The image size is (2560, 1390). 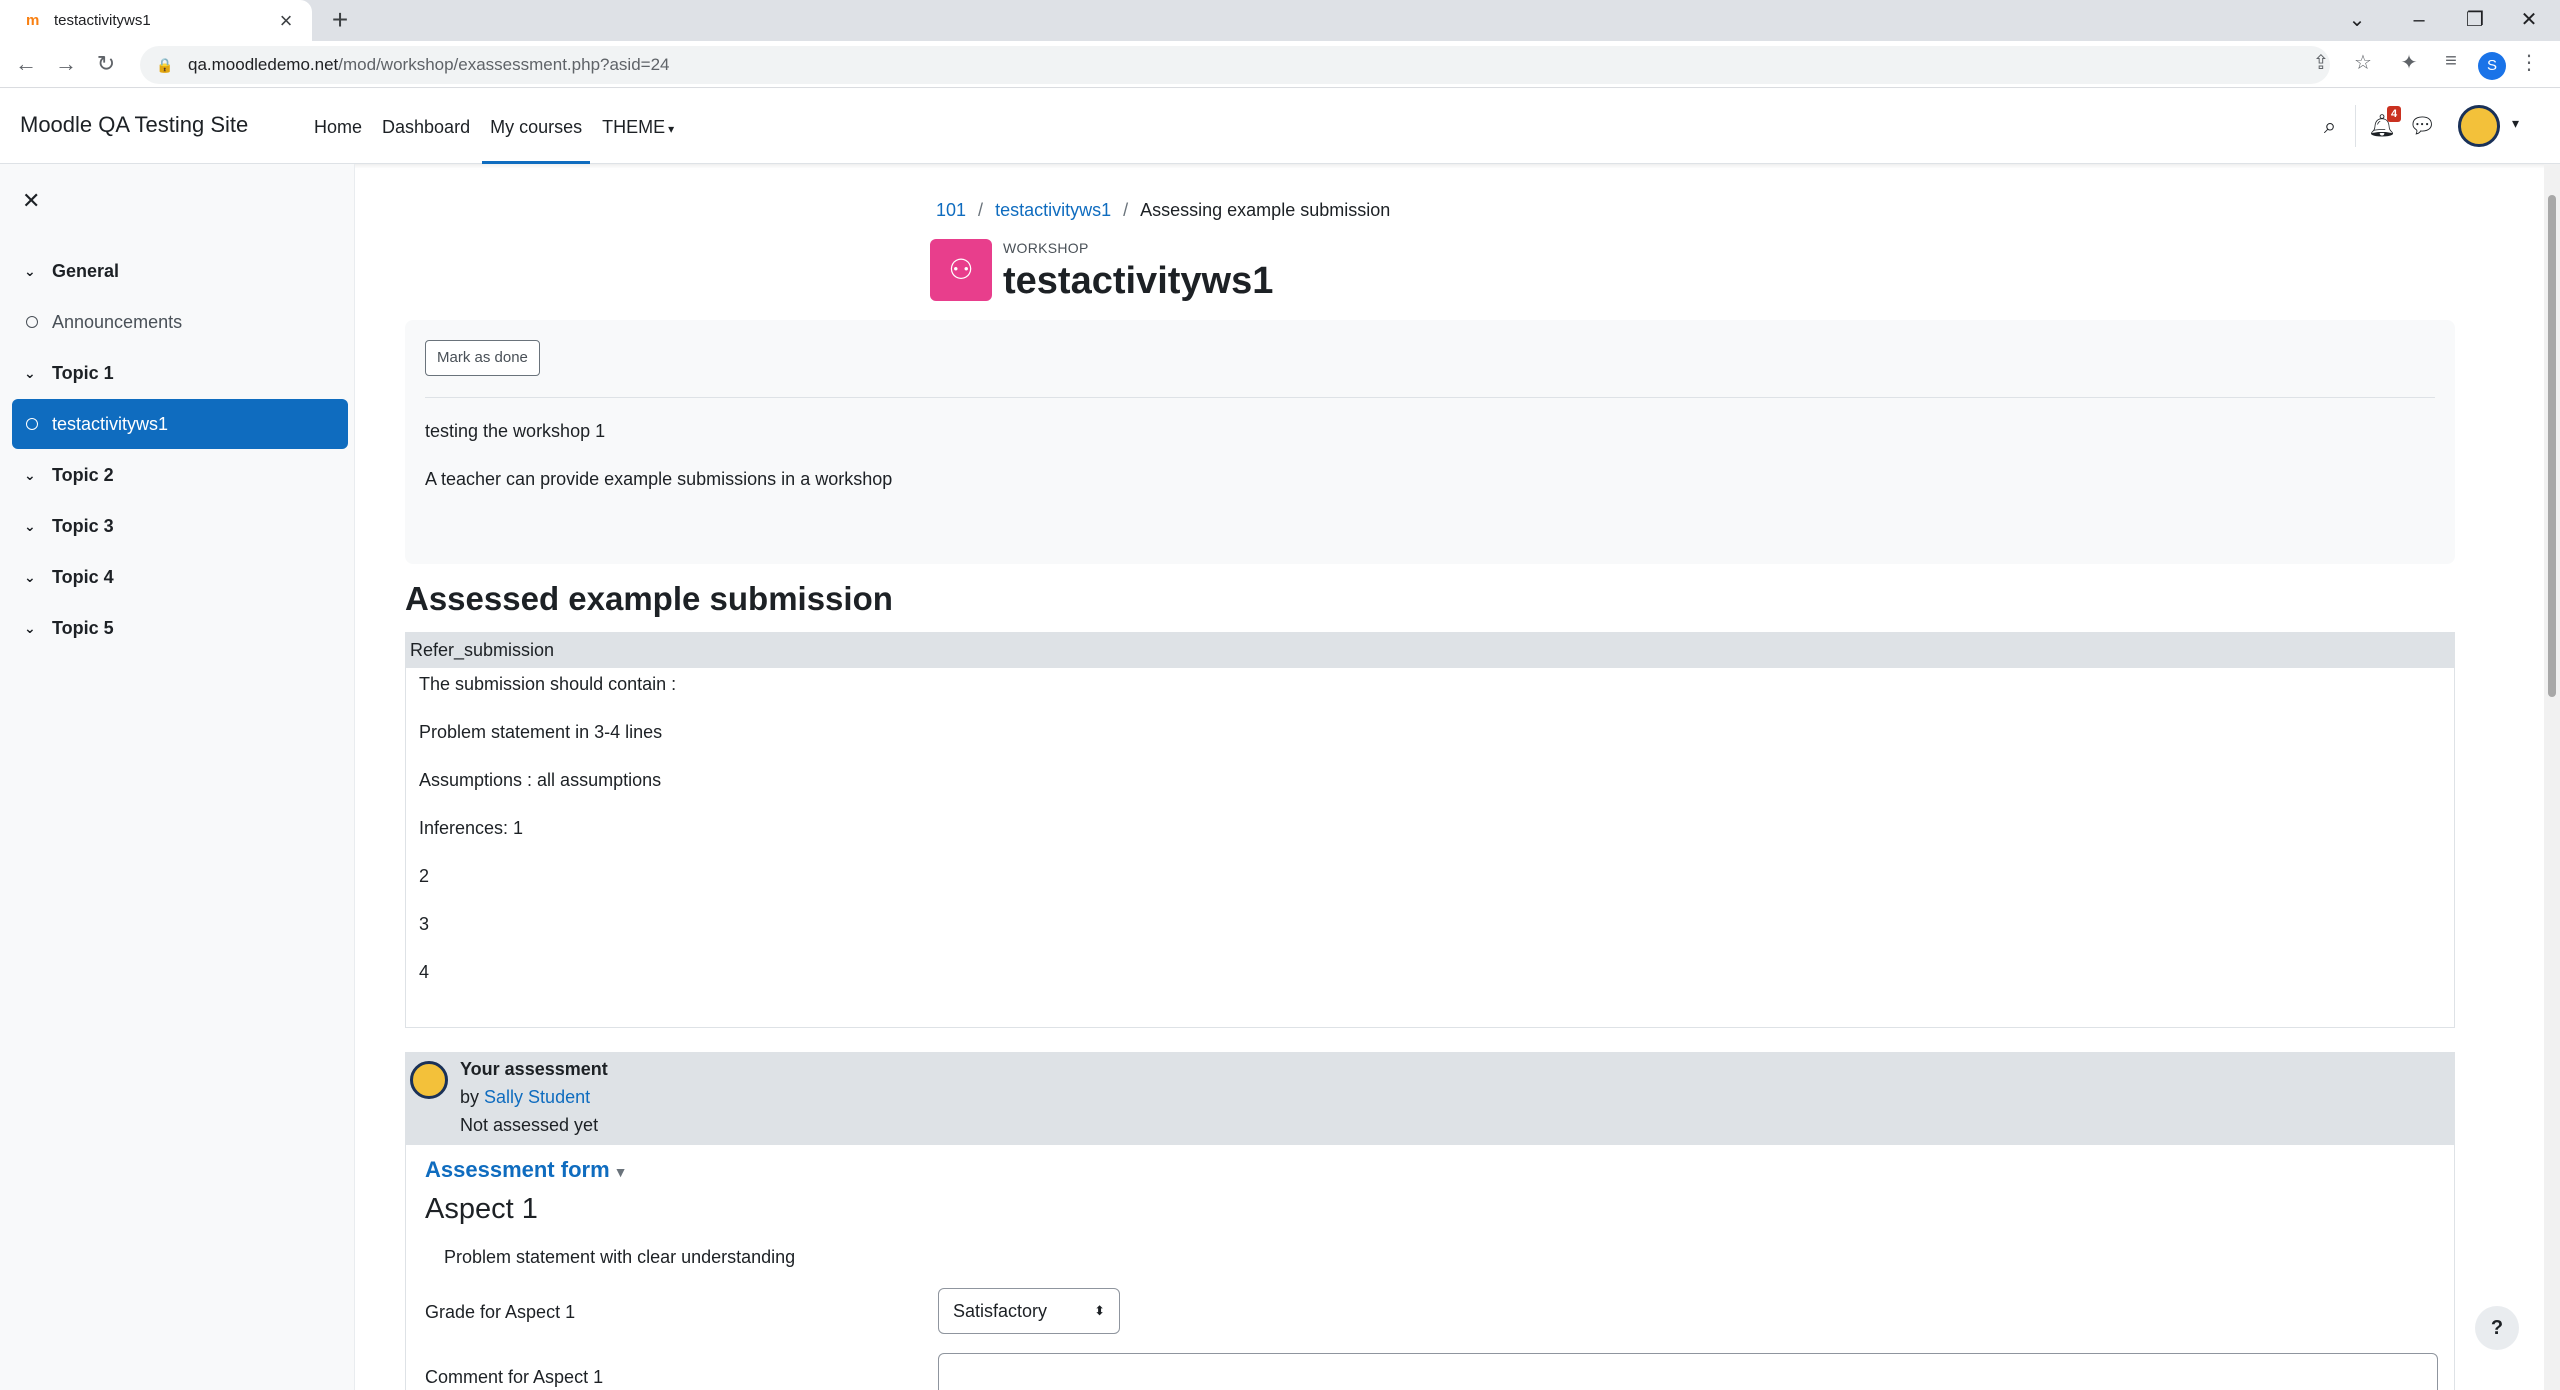 What do you see at coordinates (426, 126) in the screenshot?
I see `nav-dashboard: Dashboard` at bounding box center [426, 126].